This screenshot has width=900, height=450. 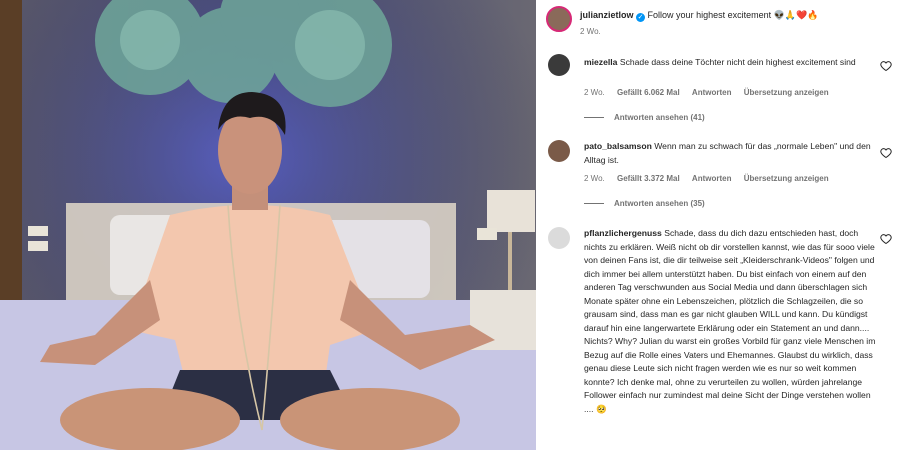 I want to click on verified-badge-icon: ✓, so click(x=641, y=17).